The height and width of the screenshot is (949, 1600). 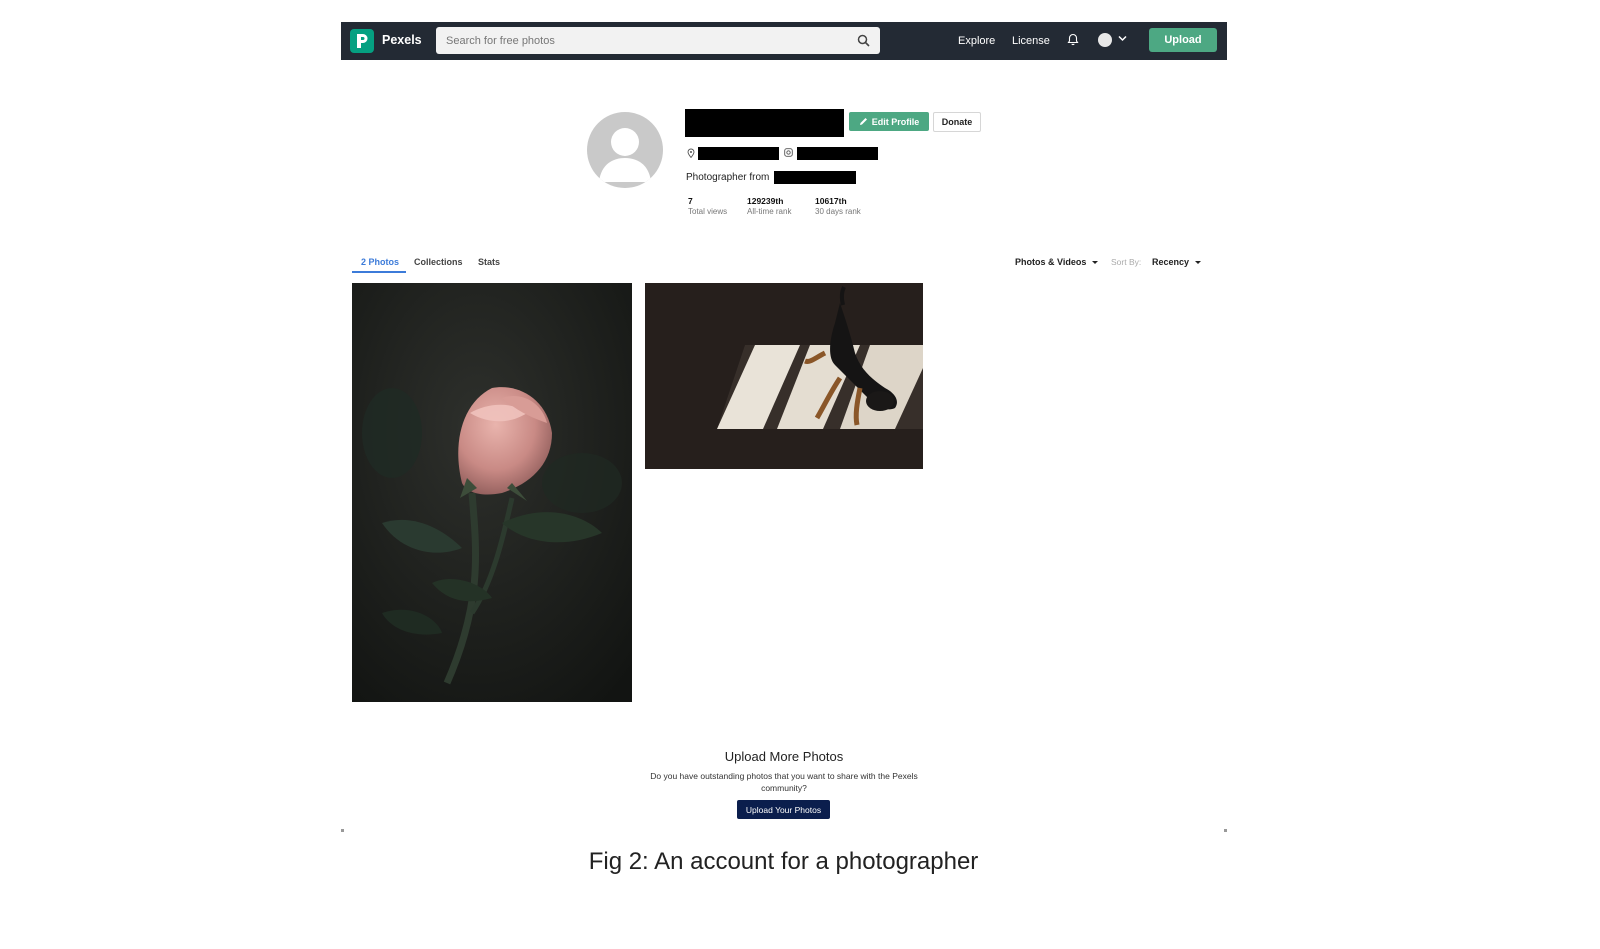 I want to click on dog-photo-image, so click(x=784, y=376).